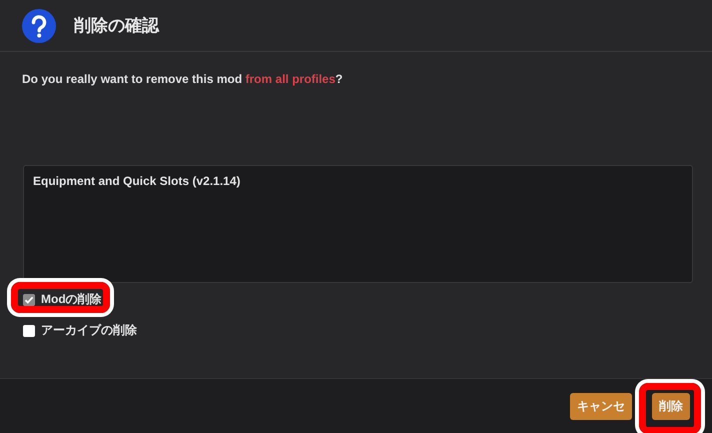 The image size is (712, 433). What do you see at coordinates (39, 25) in the screenshot?
I see `question-icon` at bounding box center [39, 25].